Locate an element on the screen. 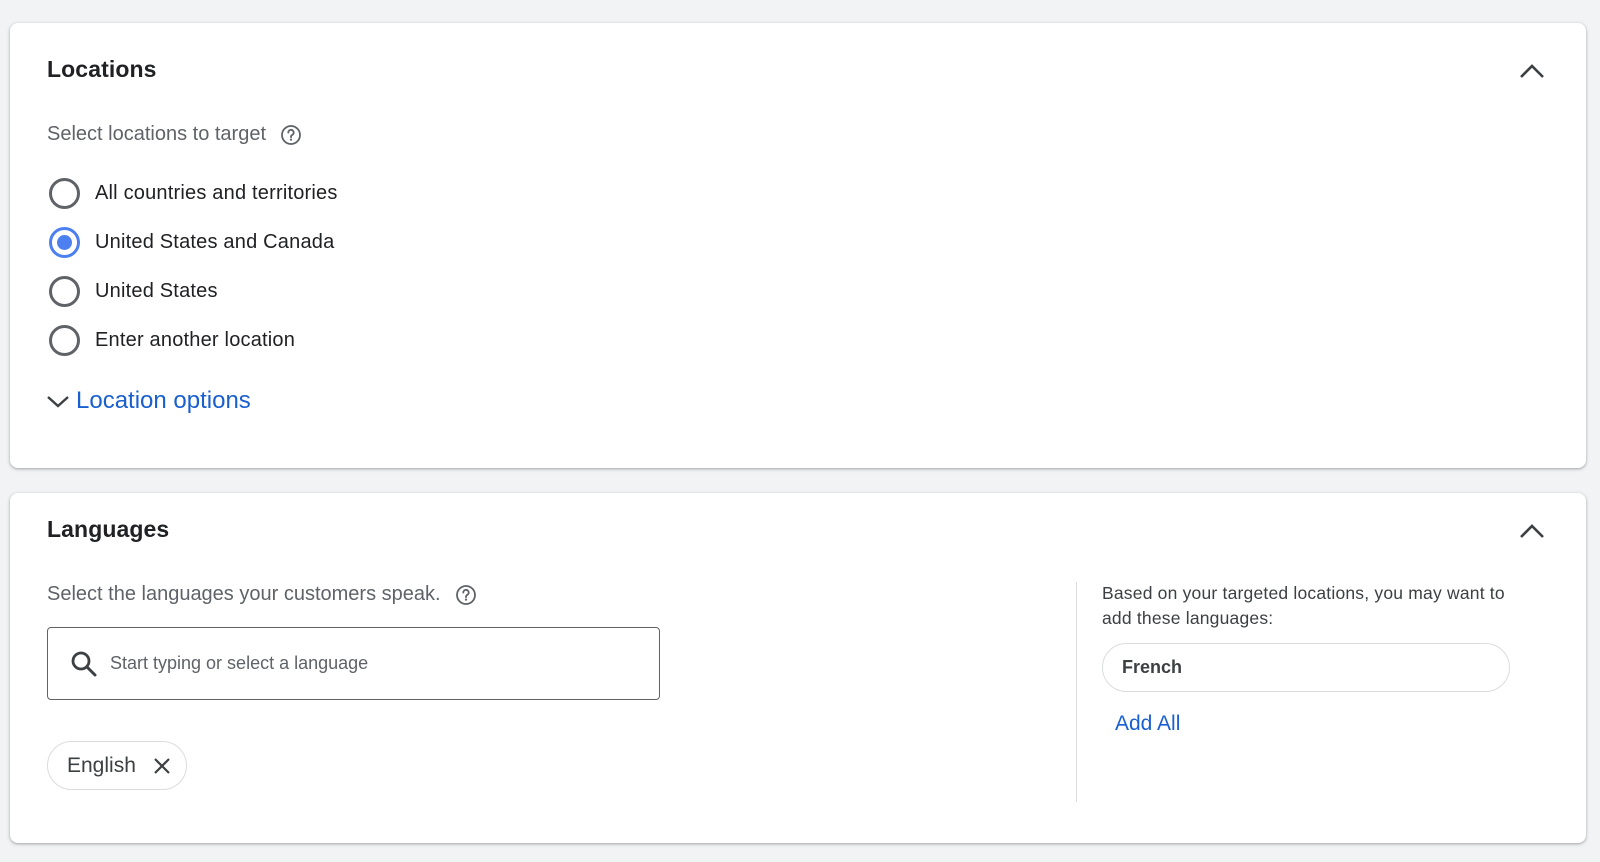 This screenshot has height=862, width=1600. languages-collapse-button is located at coordinates (1532, 531).